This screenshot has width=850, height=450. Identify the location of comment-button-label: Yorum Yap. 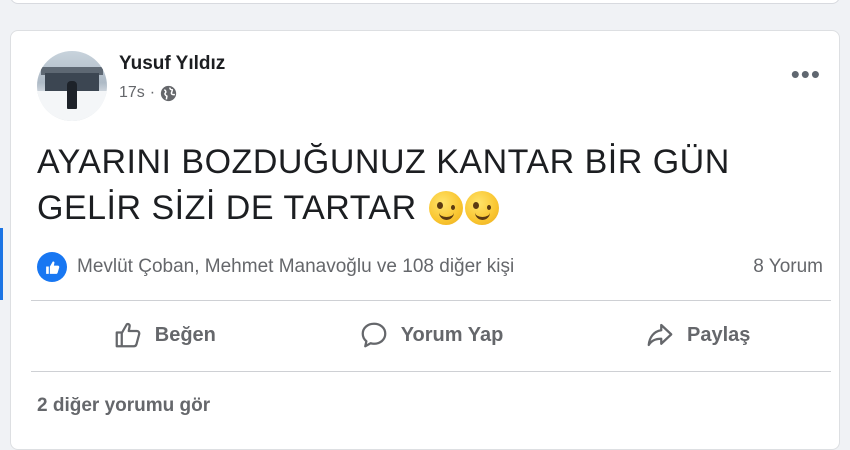
(452, 334).